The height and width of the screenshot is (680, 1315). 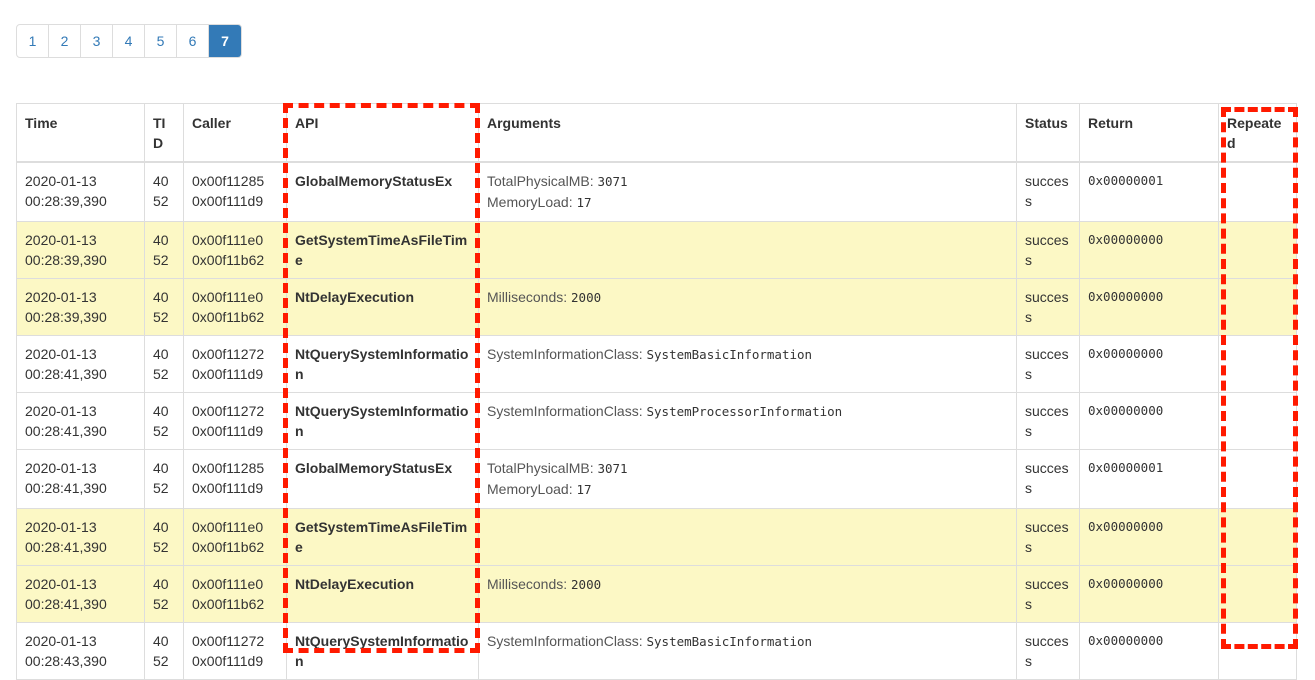 I want to click on argument-value: SystemBasicInformation, so click(x=729, y=641).